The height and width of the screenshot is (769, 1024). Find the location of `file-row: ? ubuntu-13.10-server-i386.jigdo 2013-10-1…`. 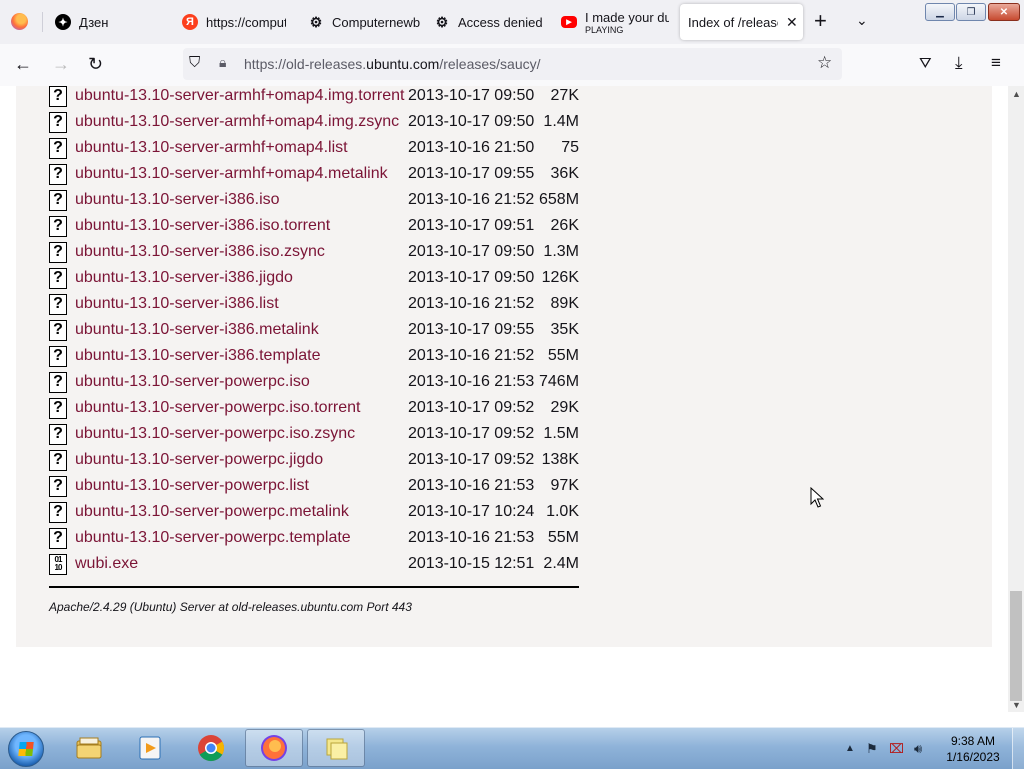

file-row: ? ubuntu-13.10-server-i386.jigdo 2013-10-1… is located at coordinates (314, 278).